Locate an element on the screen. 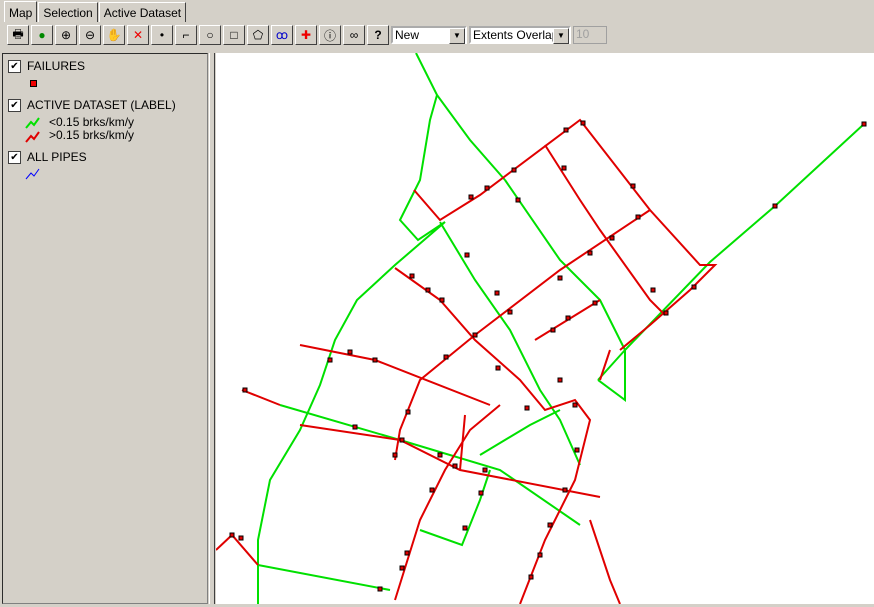  binoculars-icon: ∞ is located at coordinates (354, 35).